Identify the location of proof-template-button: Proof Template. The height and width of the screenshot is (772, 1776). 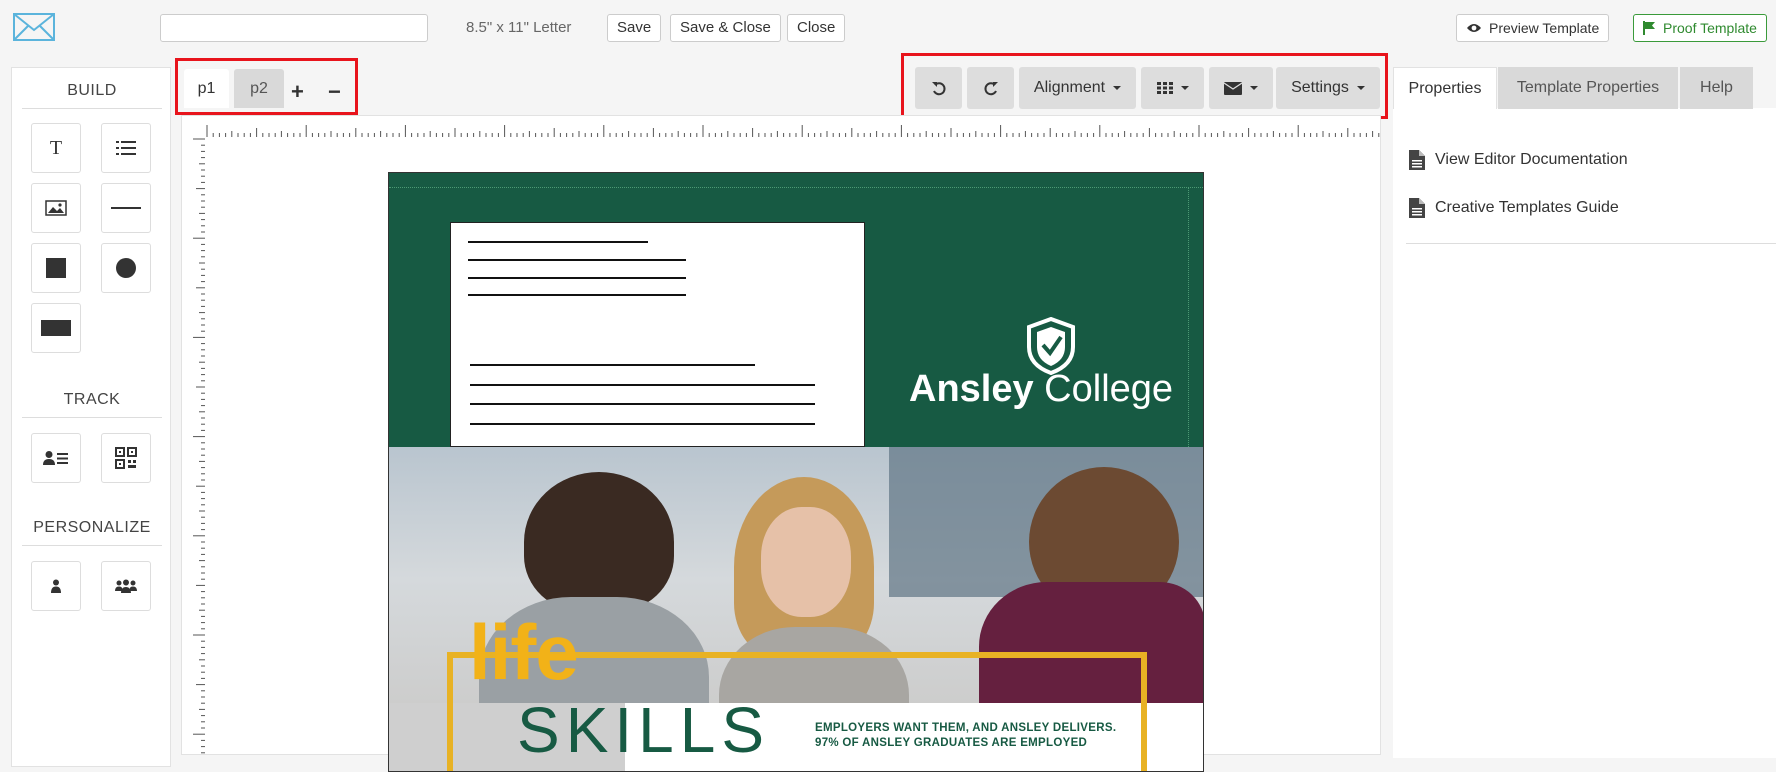
(1700, 28).